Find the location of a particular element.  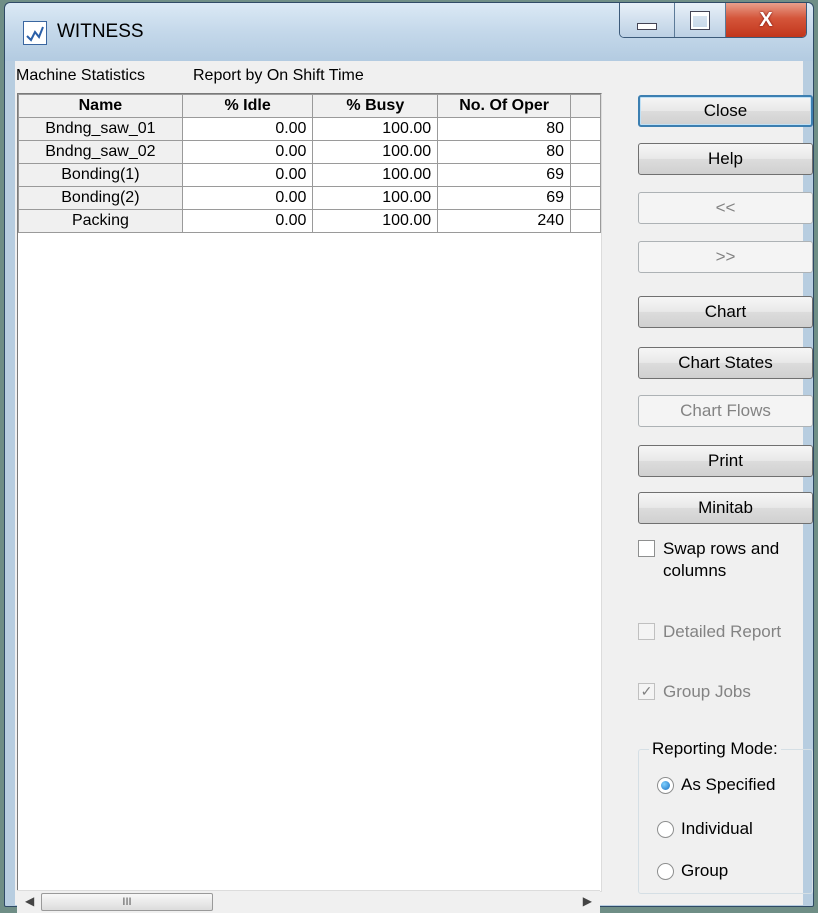

col-header-oper: No. Of Oper is located at coordinates (504, 106).